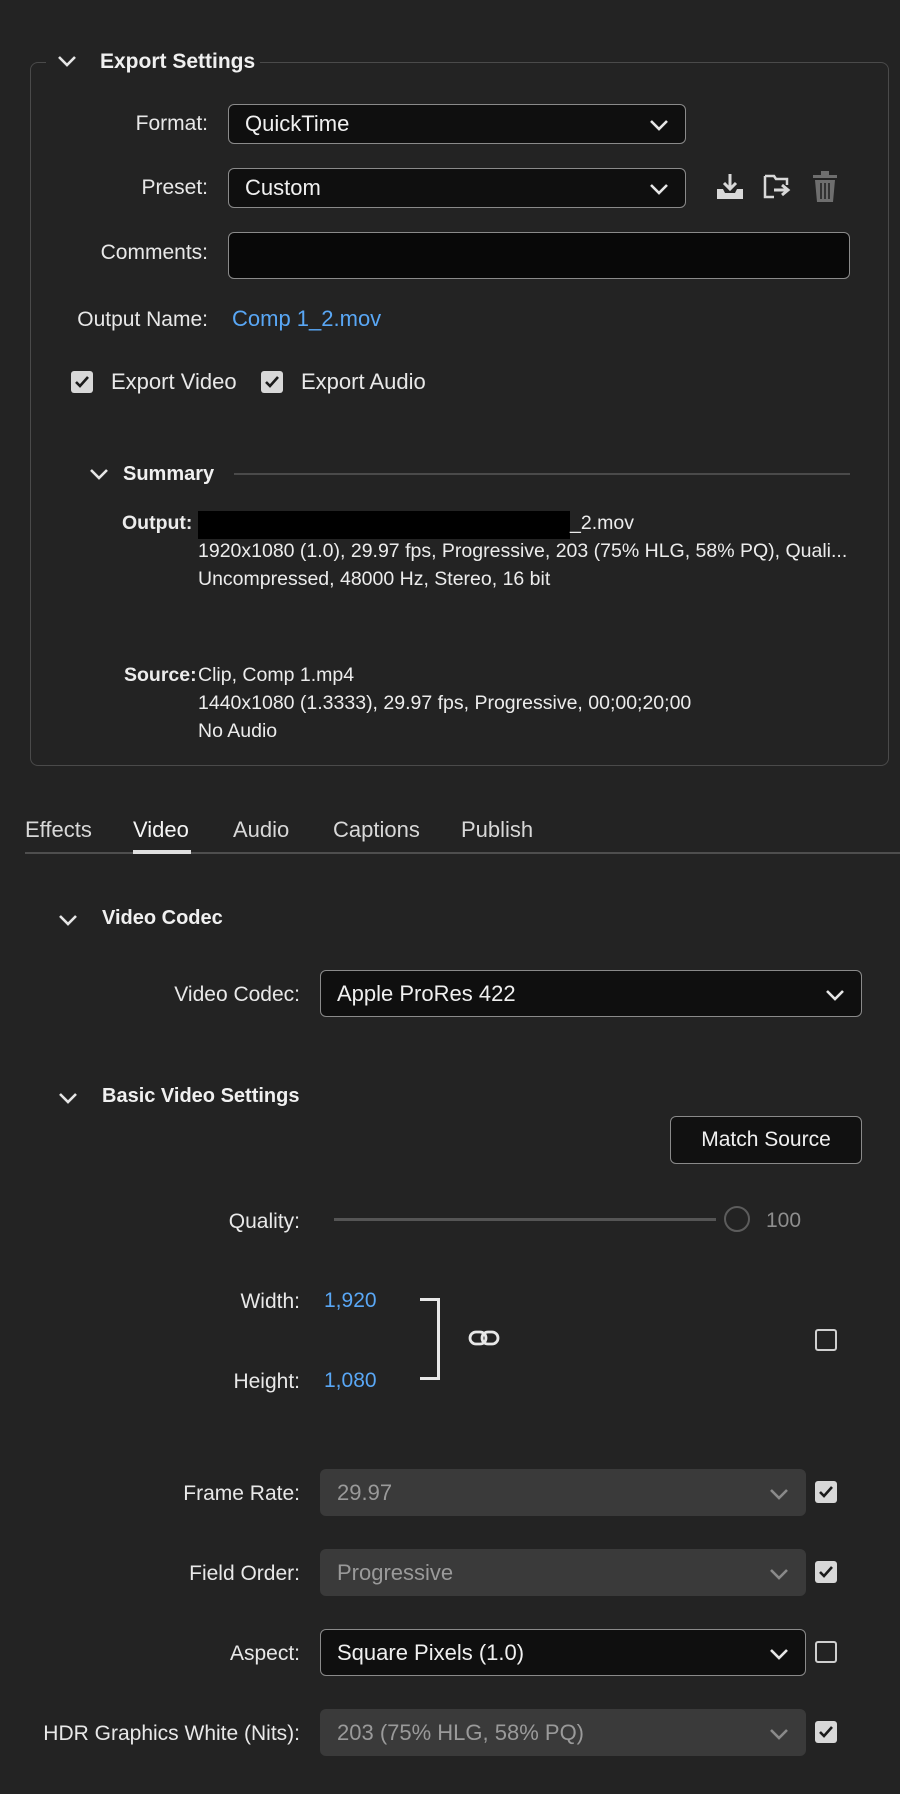 This screenshot has height=1794, width=900. Describe the element at coordinates (283, 187) in the screenshot. I see `preset-value: Custom` at that location.